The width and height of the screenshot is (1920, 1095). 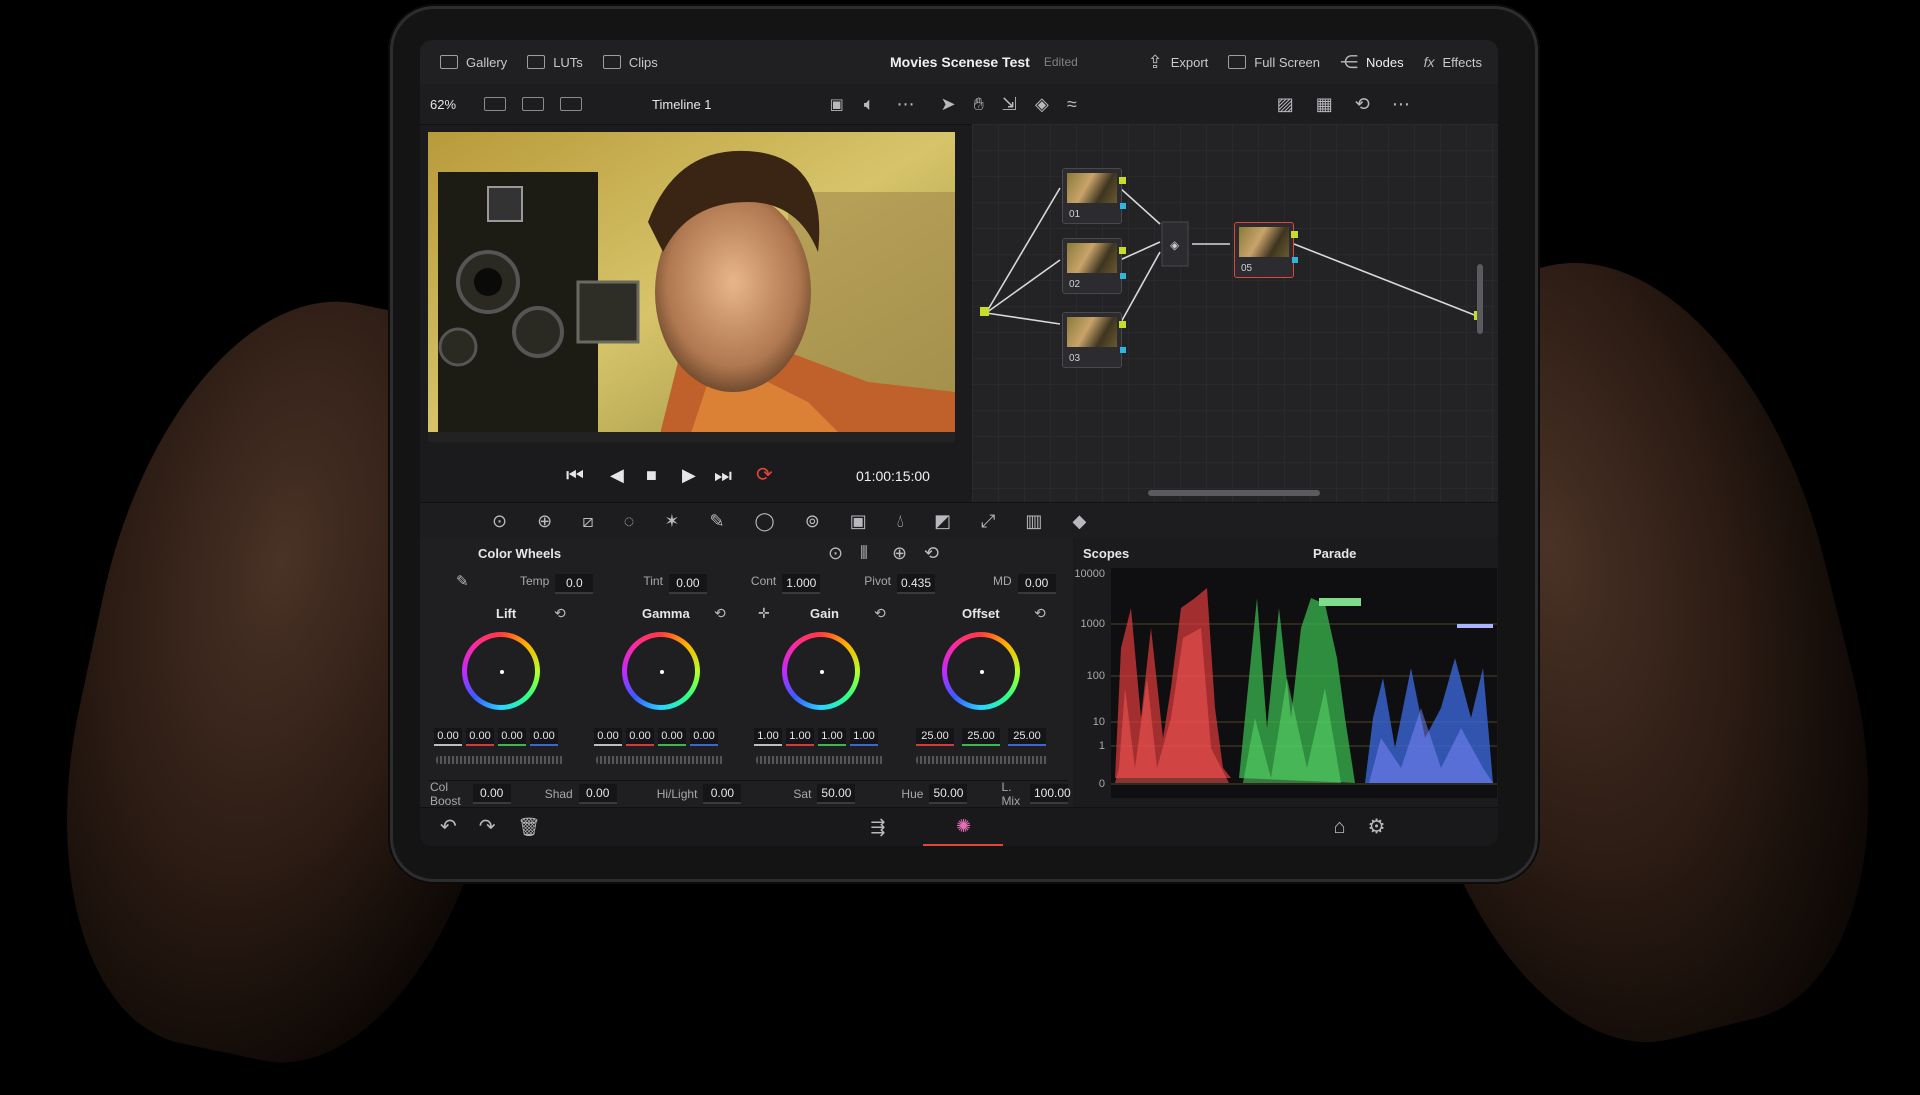 I want to click on gamma-wheel, so click(x=661, y=671).